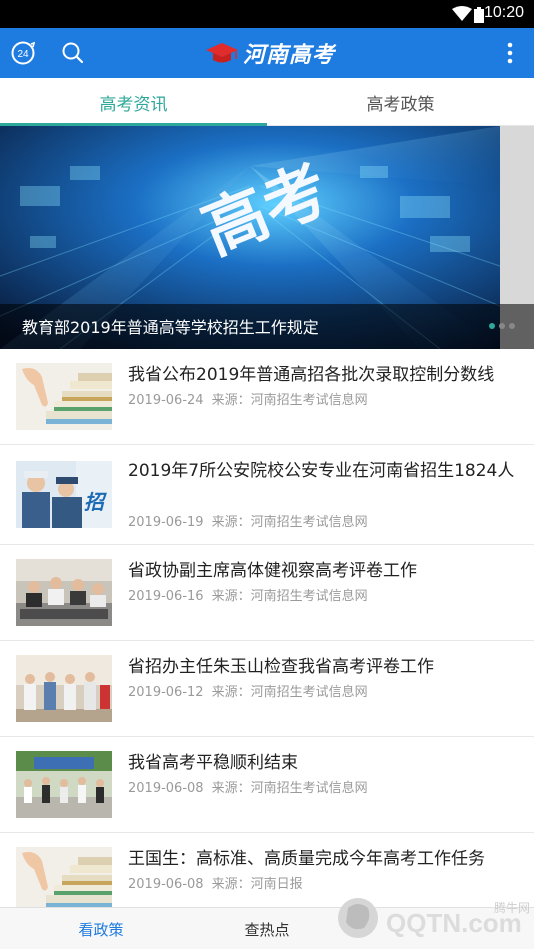  What do you see at coordinates (428, 917) in the screenshot?
I see `watermark: QQTN.com 腾牛网` at bounding box center [428, 917].